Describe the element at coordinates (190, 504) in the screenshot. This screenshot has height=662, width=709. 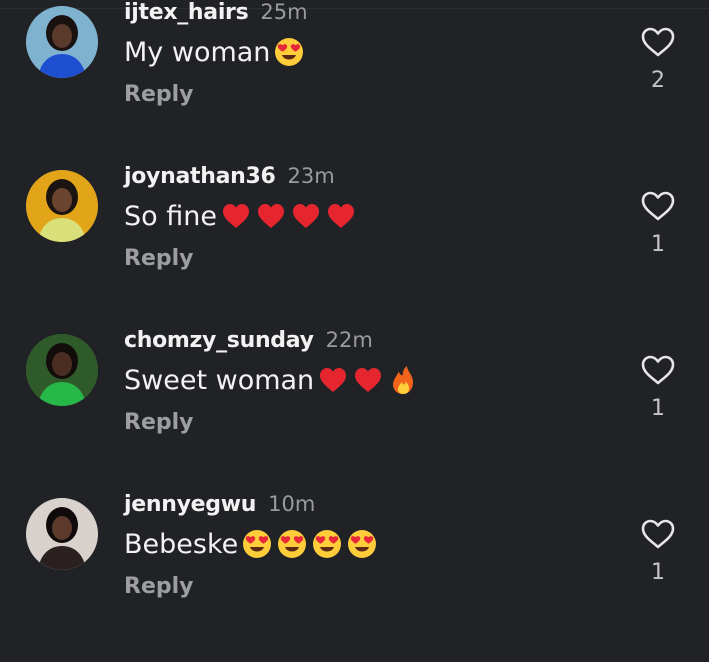
I see `username: jennyegwu` at that location.